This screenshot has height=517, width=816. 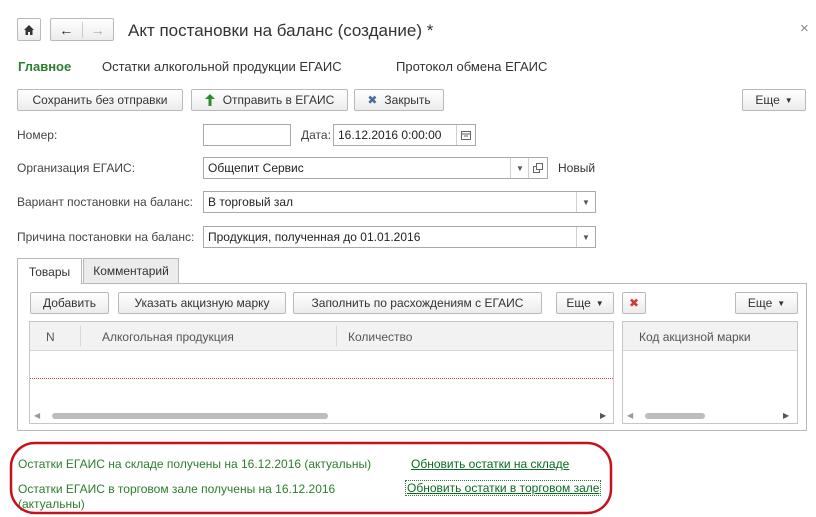 What do you see at coordinates (380, 337) in the screenshot?
I see `column-header-quantity: Количество` at bounding box center [380, 337].